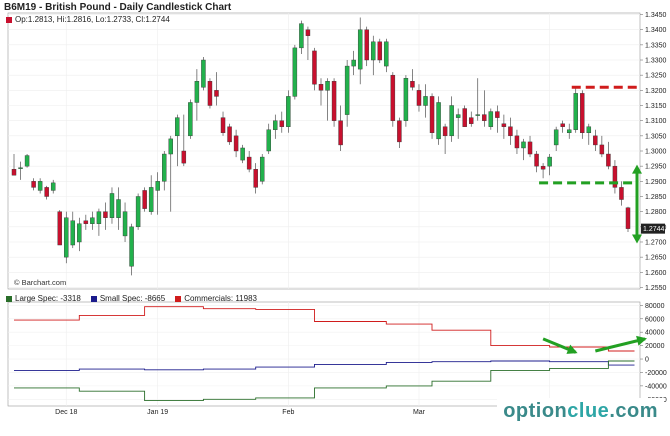 The width and height of the screenshot is (670, 436). I want to click on watermark-main: option, so click(535, 411).